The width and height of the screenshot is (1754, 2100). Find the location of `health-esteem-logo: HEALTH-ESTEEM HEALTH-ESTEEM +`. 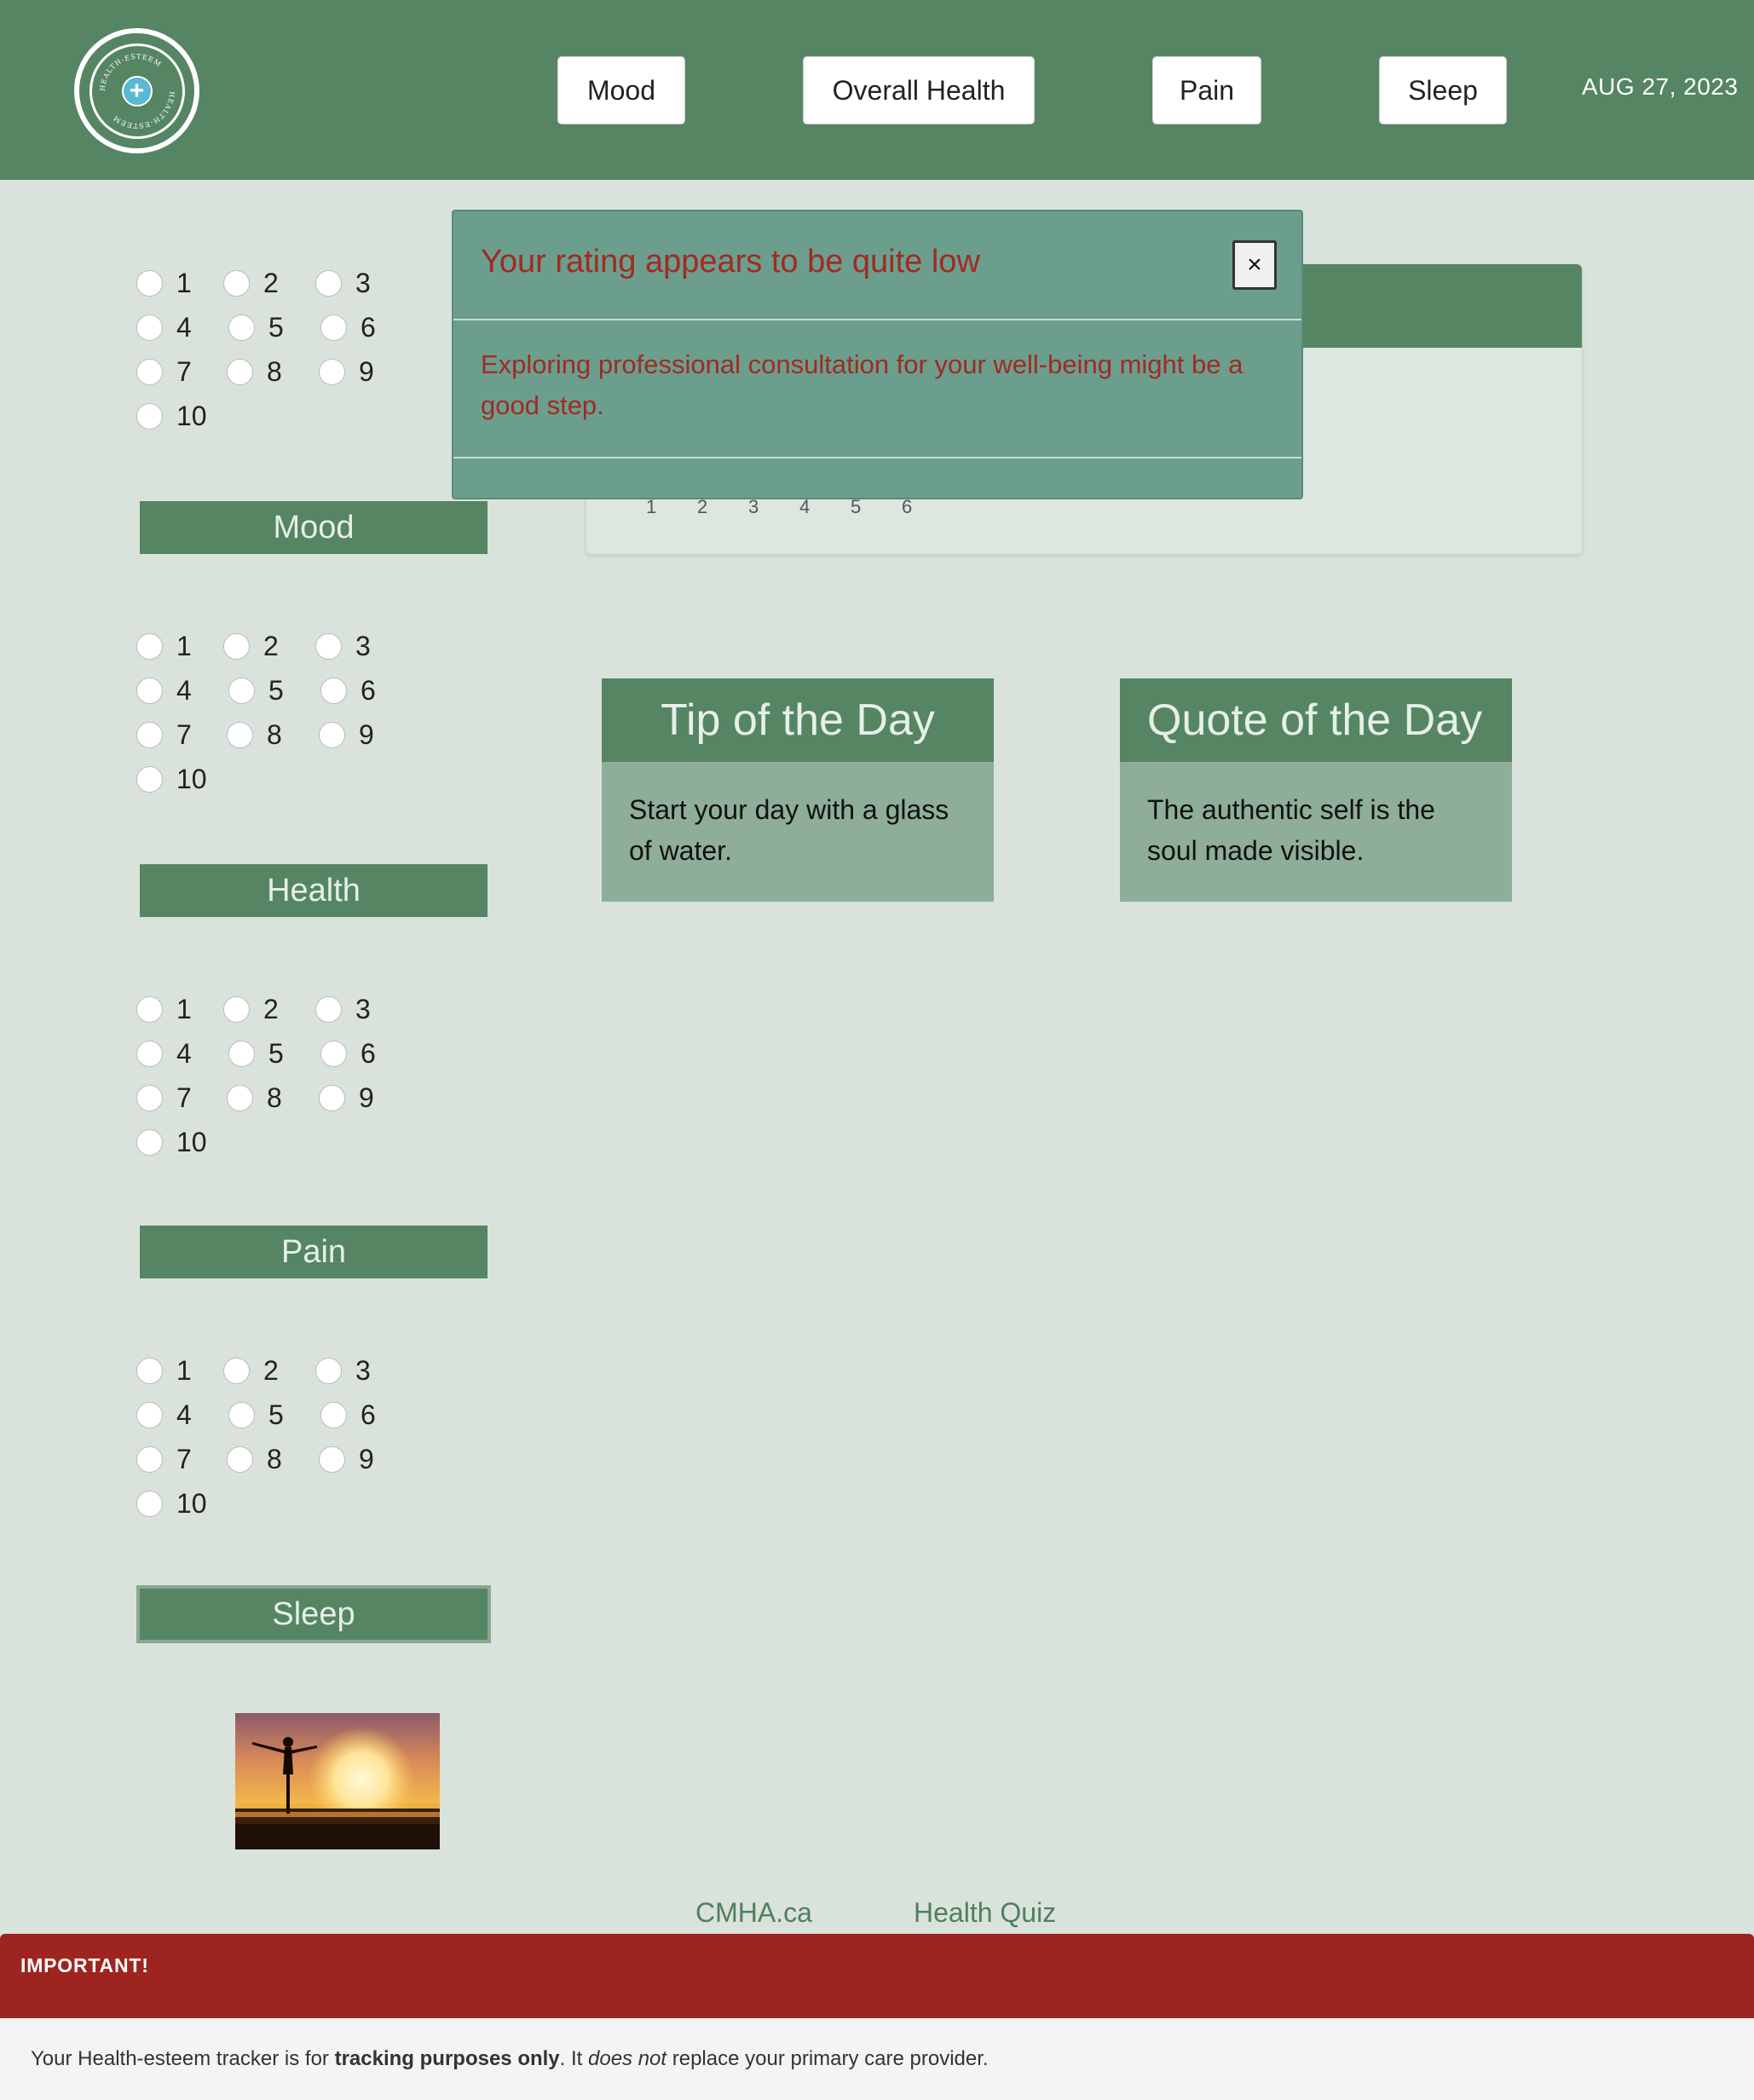

health-esteem-logo: HEALTH-ESTEEM HEALTH-ESTEEM + is located at coordinates (137, 90).